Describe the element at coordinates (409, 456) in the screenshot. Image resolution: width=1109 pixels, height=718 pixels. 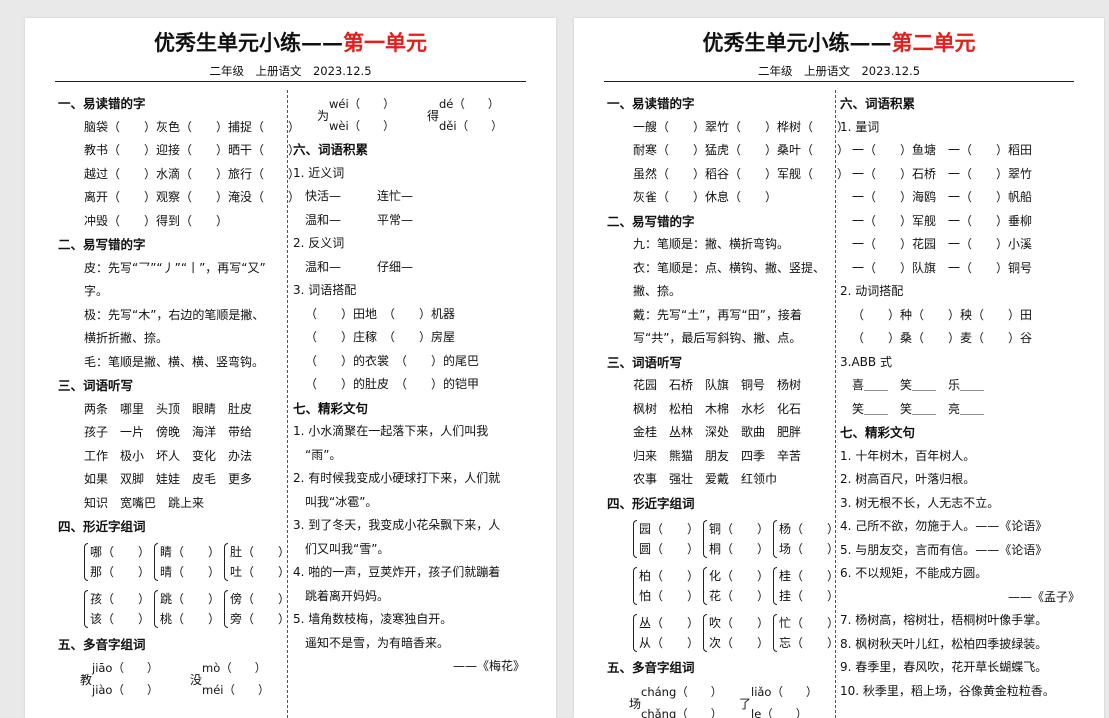
I see `text-line: “雨”。` at that location.